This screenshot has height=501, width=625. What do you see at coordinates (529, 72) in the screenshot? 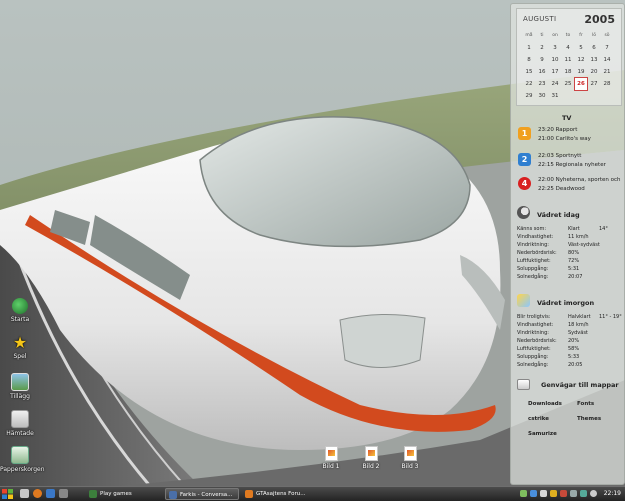
I see `calendar-day: 15` at bounding box center [529, 72].